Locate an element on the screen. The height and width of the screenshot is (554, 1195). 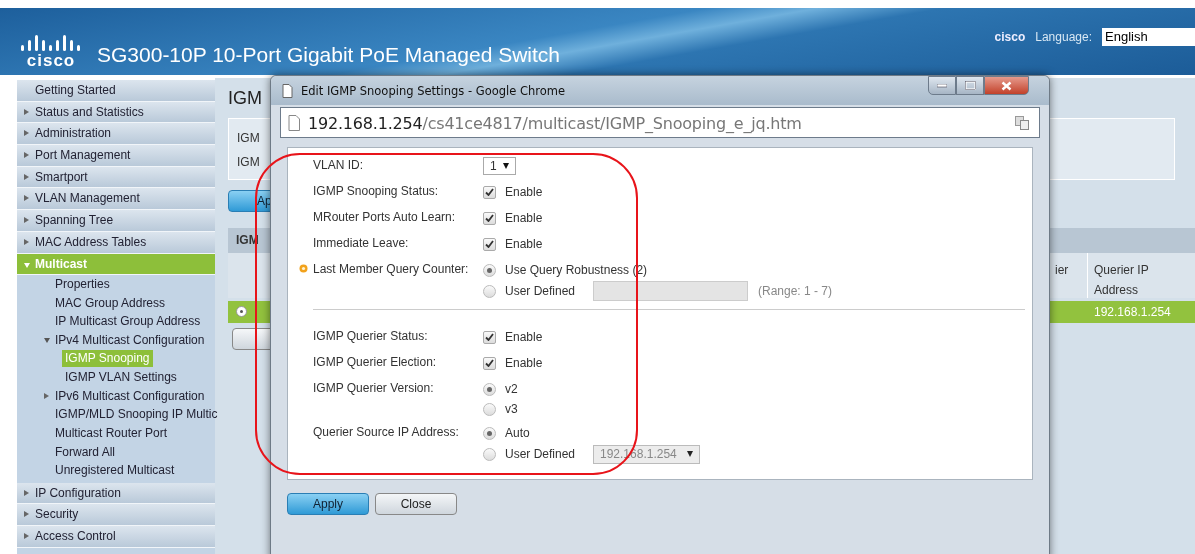
sidebar-item: IP Multicast Group Address is located at coordinates (128, 321).